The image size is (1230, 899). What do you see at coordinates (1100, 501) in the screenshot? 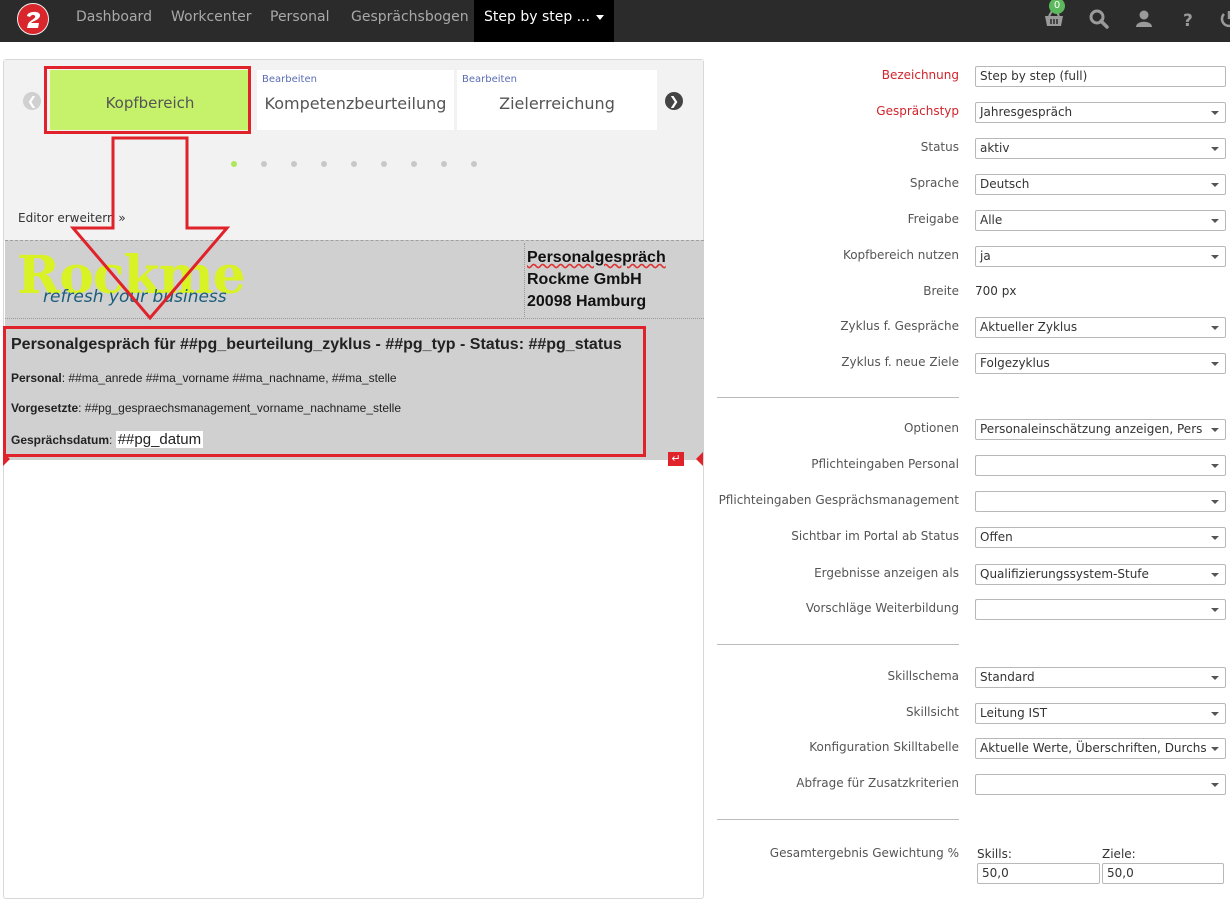
I see `select-pflichteingaben-gesprachsmanagement` at bounding box center [1100, 501].